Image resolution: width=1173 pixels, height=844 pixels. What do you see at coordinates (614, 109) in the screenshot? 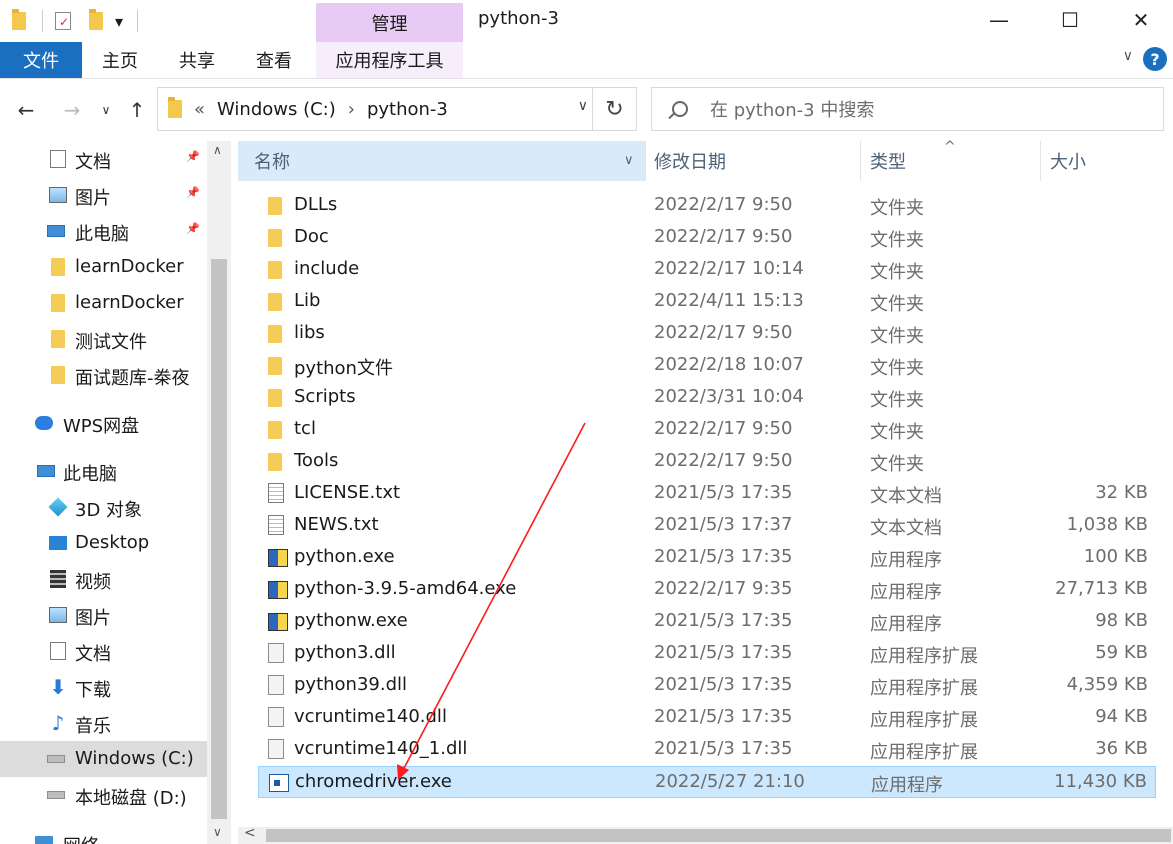
I see `refresh-button: ↻` at bounding box center [614, 109].